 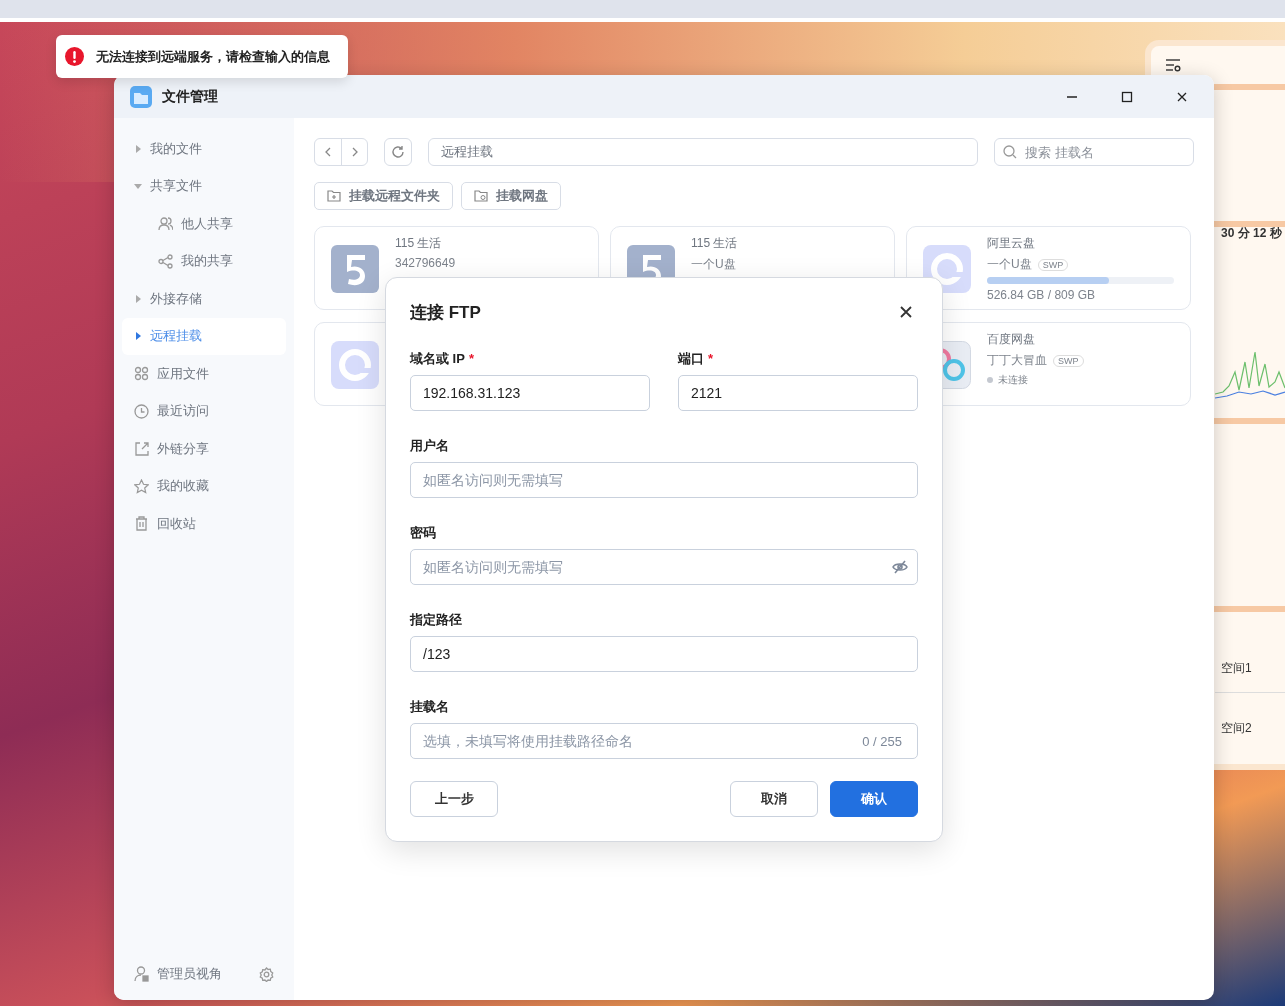 I want to click on field-label: 用户名, so click(x=430, y=446).